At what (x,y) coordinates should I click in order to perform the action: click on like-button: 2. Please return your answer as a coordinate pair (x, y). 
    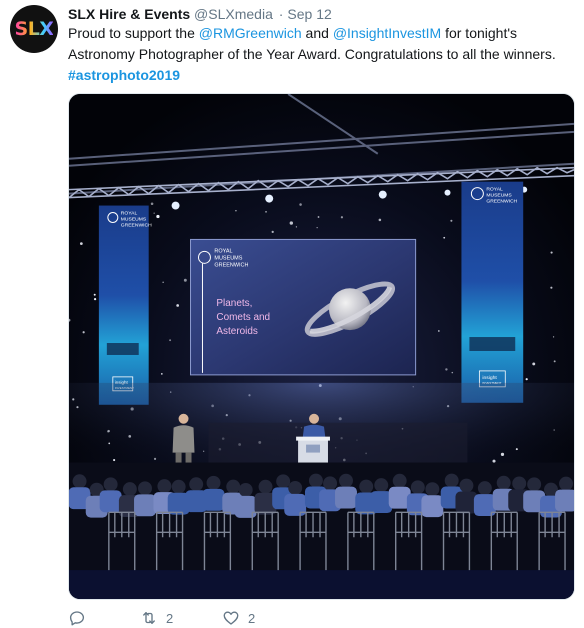
    Looking at the image, I should click on (262, 618).